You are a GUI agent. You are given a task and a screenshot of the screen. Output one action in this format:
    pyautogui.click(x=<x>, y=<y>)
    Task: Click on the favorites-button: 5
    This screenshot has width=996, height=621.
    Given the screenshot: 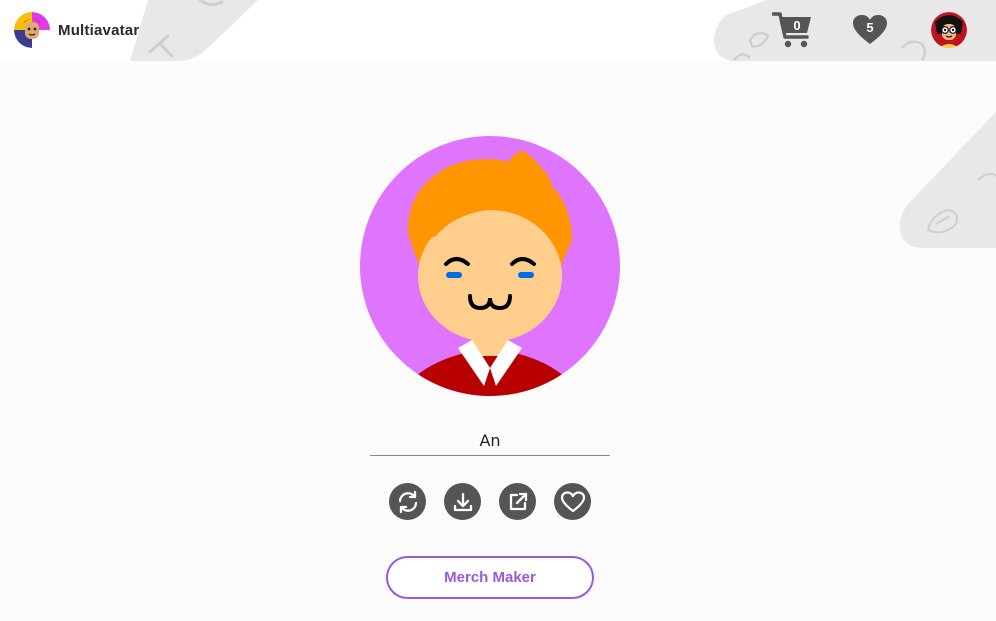 What is the action you would take?
    pyautogui.click(x=870, y=30)
    